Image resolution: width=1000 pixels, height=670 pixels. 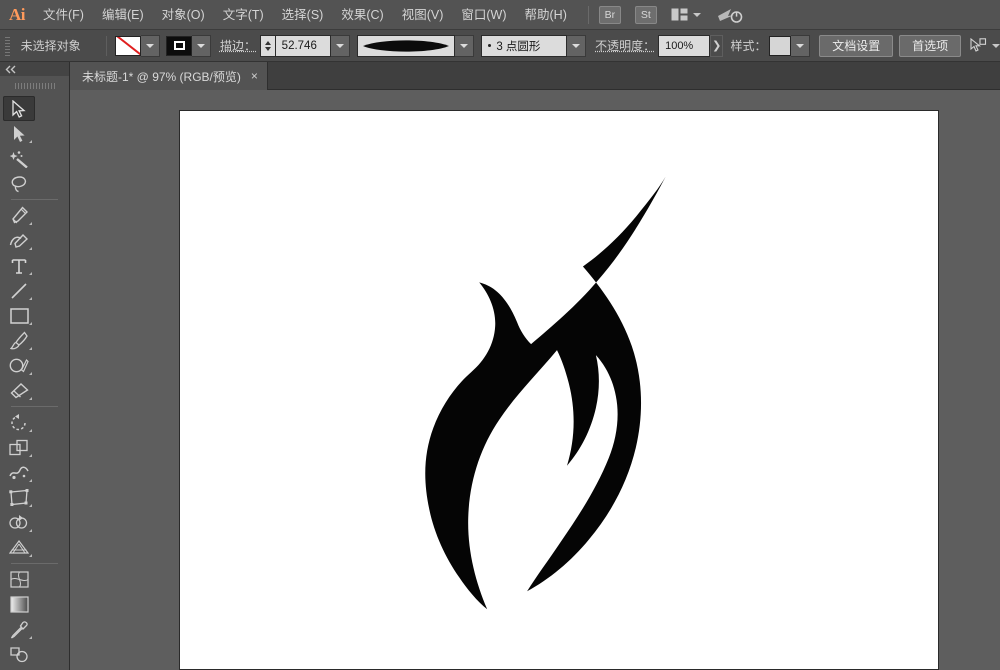 What do you see at coordinates (490, 45) in the screenshot?
I see `profile-dot-icon` at bounding box center [490, 45].